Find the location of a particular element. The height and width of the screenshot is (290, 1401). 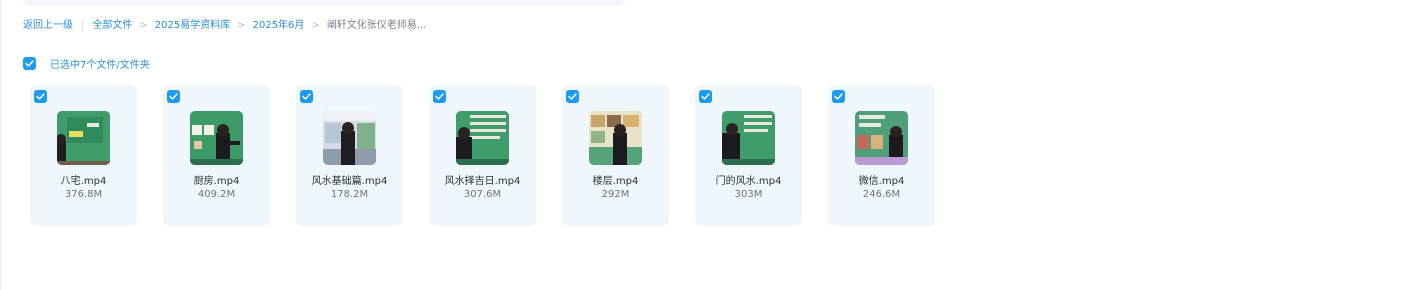

file-name: 楼层.mp4 is located at coordinates (615, 181).